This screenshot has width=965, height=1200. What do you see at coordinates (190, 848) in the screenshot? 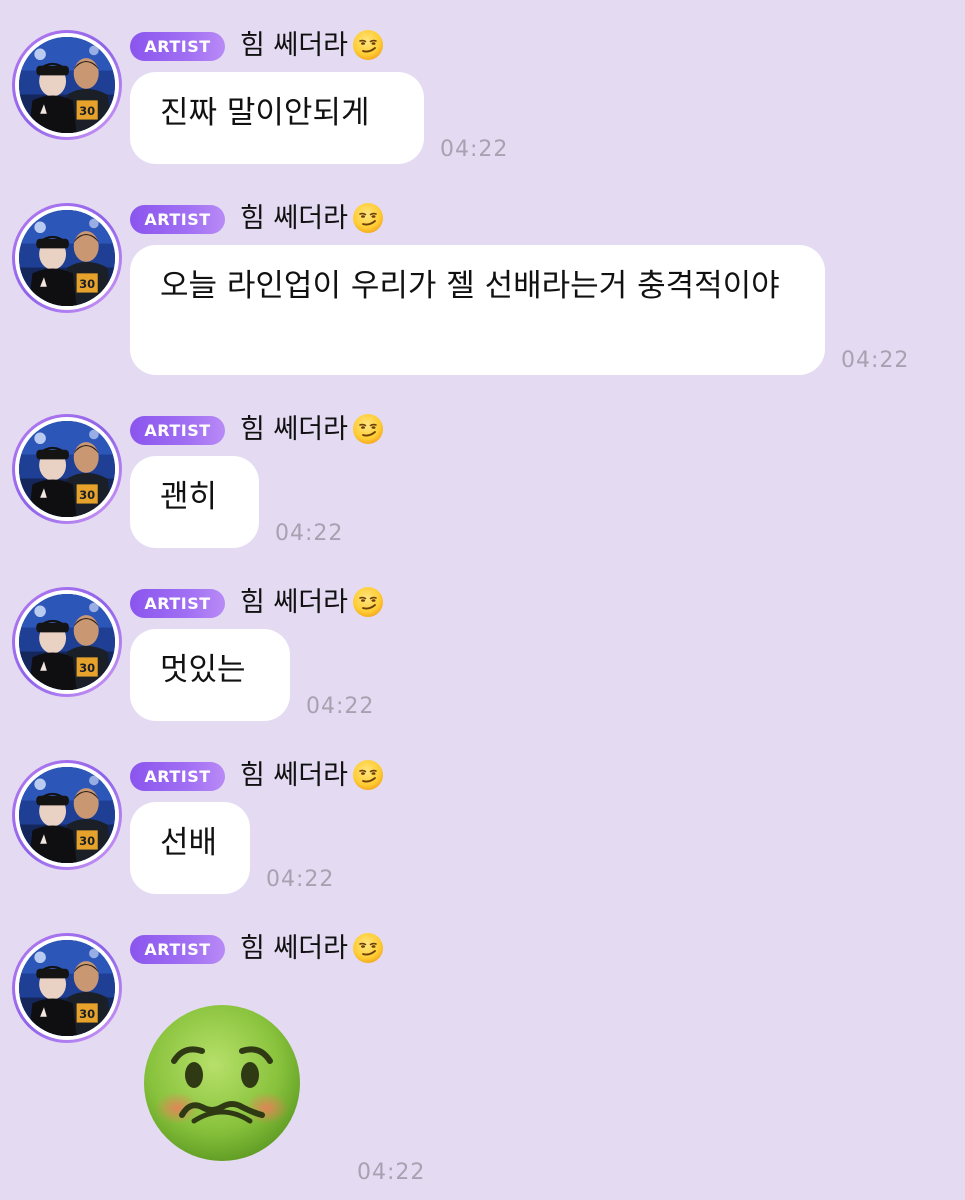
I see `message-bubble: 선배` at bounding box center [190, 848].